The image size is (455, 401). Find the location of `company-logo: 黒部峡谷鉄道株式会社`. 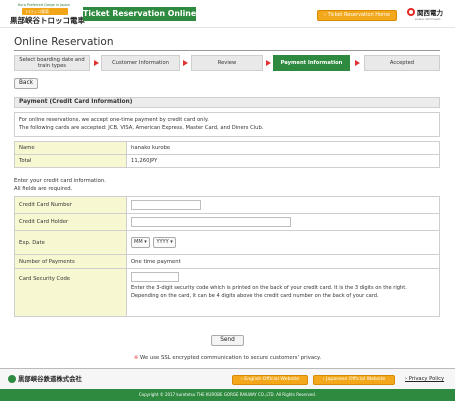

company-logo: 黒部峡谷鉄道株式会社 is located at coordinates (45, 378).